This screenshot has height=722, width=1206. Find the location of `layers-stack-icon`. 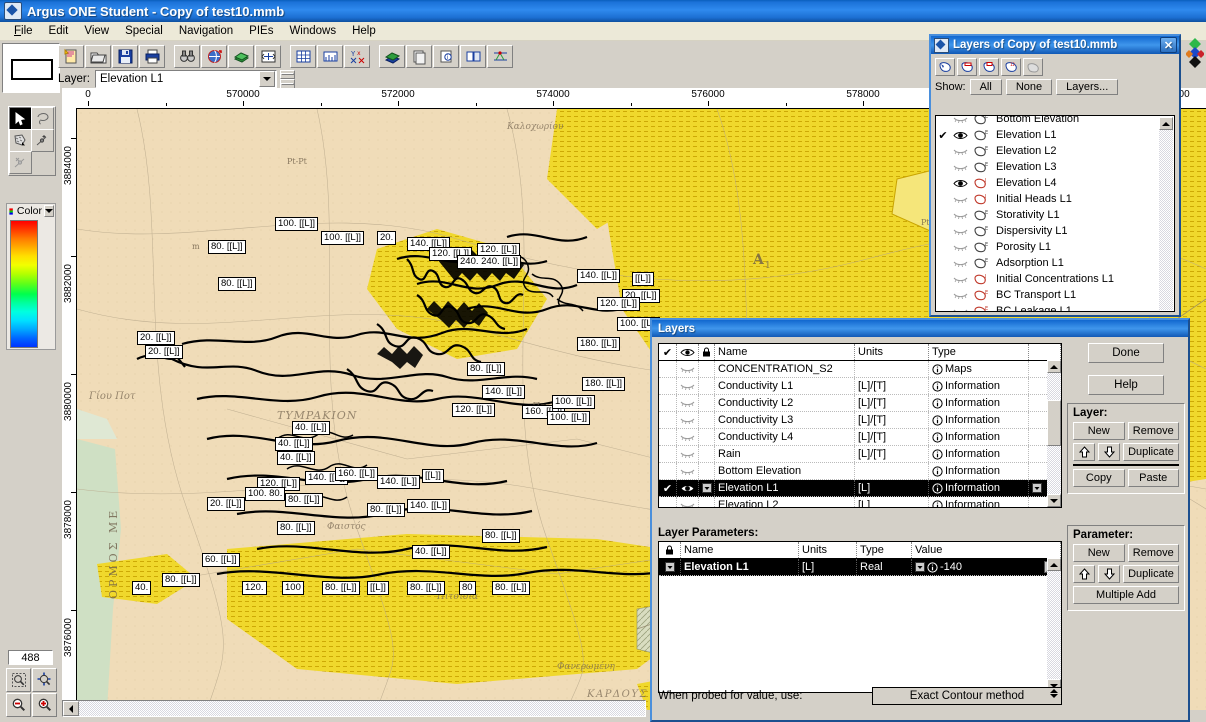

layers-stack-icon is located at coordinates (392, 56).